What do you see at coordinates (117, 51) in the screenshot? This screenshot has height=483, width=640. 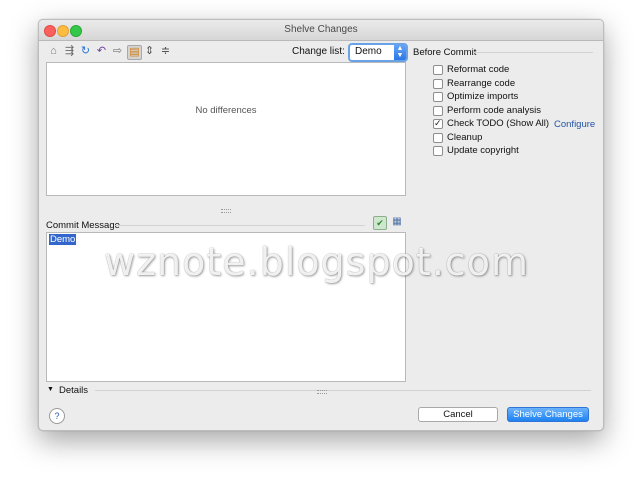 I see `forward-icon: ⇨` at bounding box center [117, 51].